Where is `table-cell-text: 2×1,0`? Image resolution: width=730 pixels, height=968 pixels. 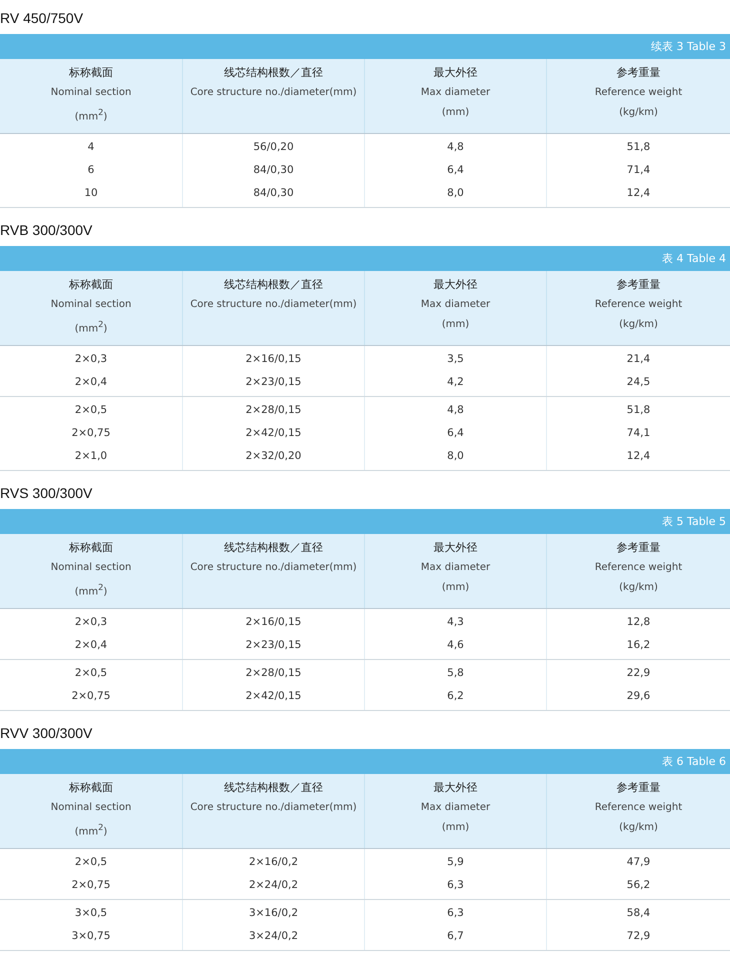 table-cell-text: 2×1,0 is located at coordinates (91, 456).